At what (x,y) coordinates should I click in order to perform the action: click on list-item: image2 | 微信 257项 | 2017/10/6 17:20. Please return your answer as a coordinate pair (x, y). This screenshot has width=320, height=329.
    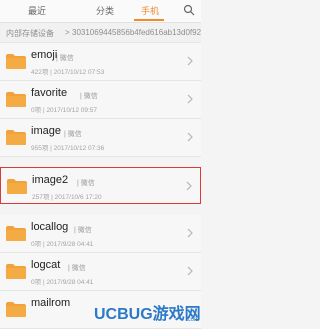
    Looking at the image, I should click on (100, 185).